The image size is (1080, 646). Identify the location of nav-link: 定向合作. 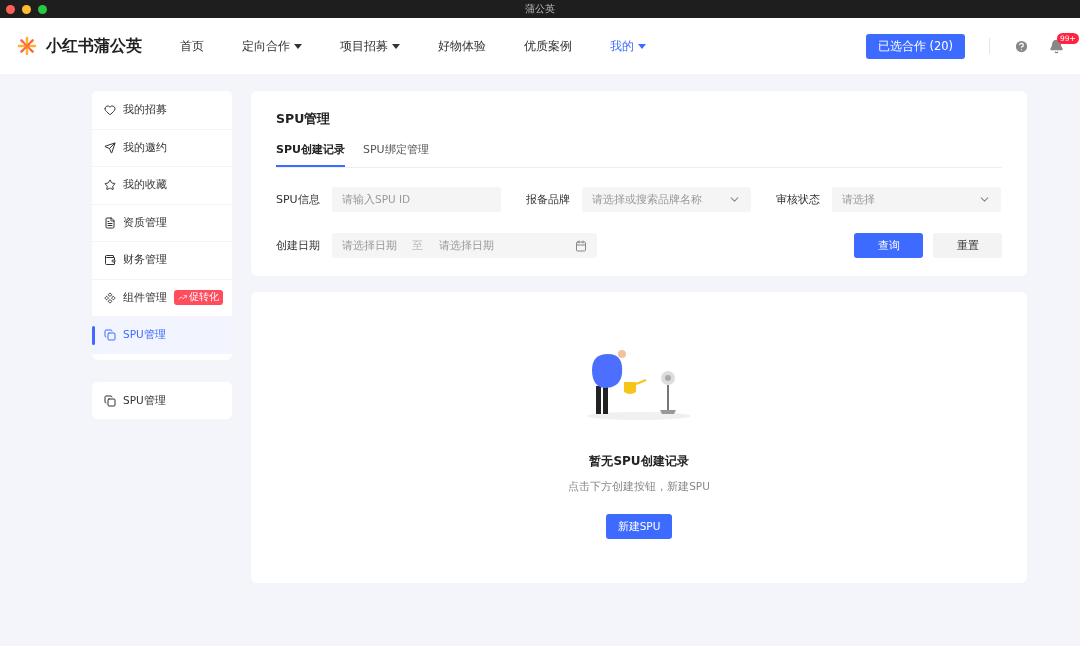
(272, 46).